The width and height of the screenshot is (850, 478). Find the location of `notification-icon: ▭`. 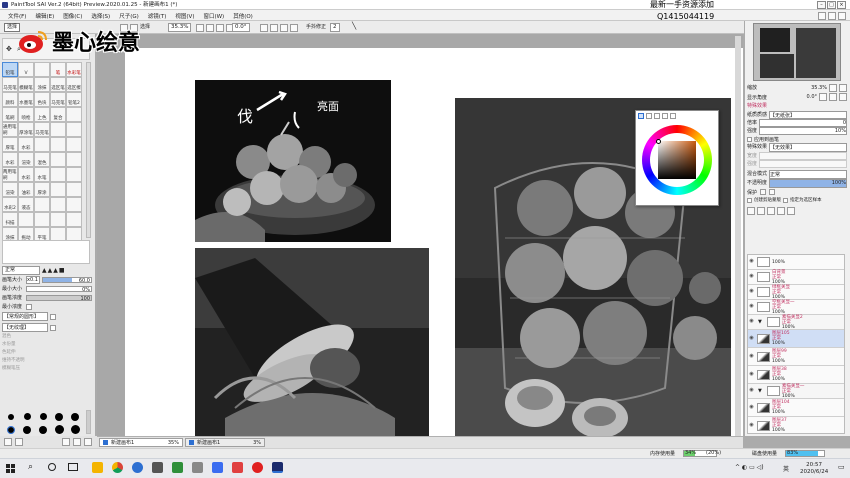

notification-icon: ▭ is located at coordinates (841, 467).